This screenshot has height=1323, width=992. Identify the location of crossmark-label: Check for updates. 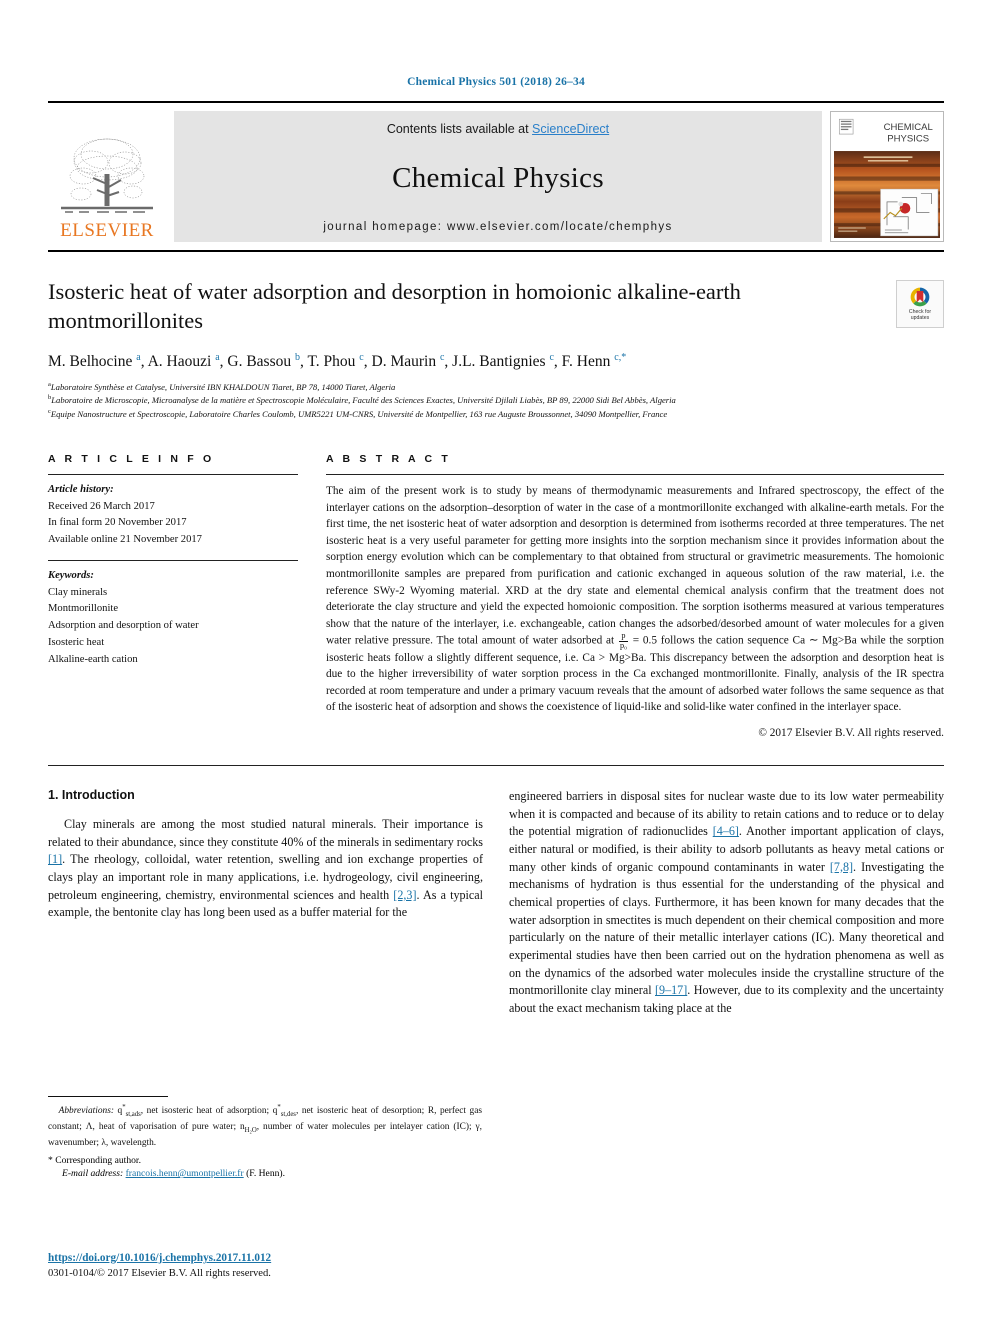
(920, 315).